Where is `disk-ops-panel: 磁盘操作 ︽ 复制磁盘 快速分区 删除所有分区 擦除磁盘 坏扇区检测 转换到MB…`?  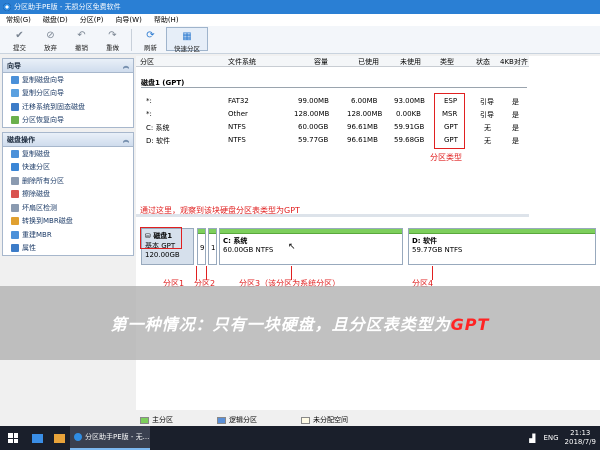 disk-ops-panel: 磁盘操作 ︽ 复制磁盘 快速分区 删除所有分区 擦除磁盘 坏扇区检测 转换到MB… is located at coordinates (68, 194).